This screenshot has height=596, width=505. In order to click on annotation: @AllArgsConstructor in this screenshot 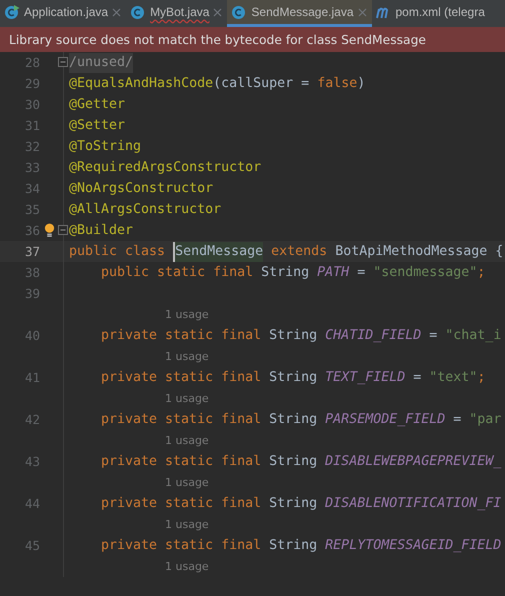, I will do `click(145, 209)`.